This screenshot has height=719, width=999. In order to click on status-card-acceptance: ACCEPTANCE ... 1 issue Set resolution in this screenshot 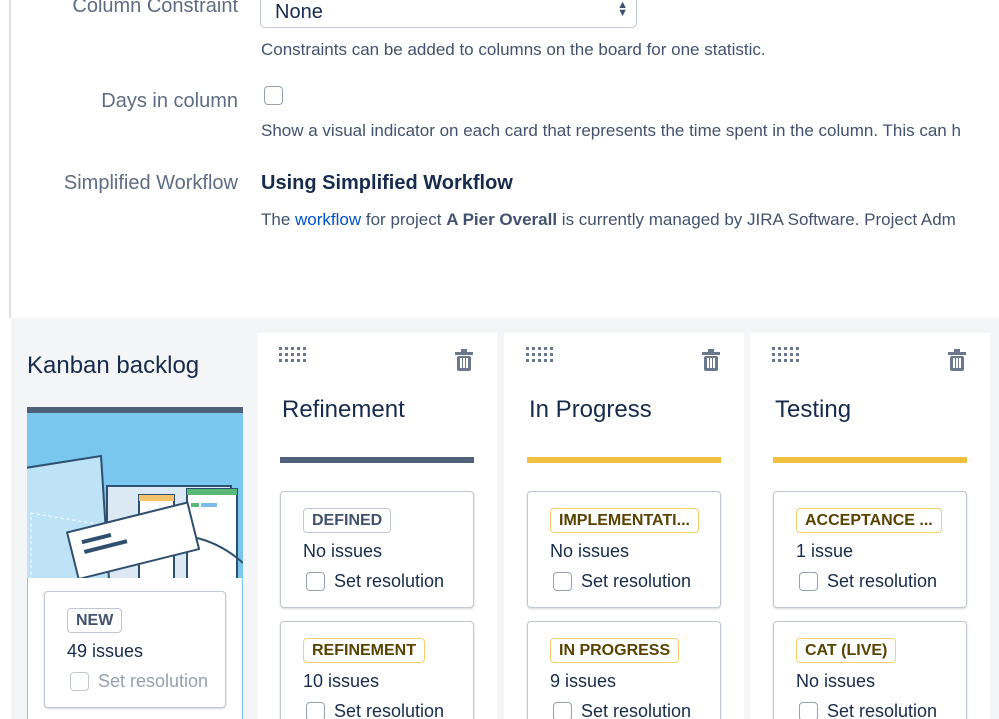, I will do `click(870, 549)`.